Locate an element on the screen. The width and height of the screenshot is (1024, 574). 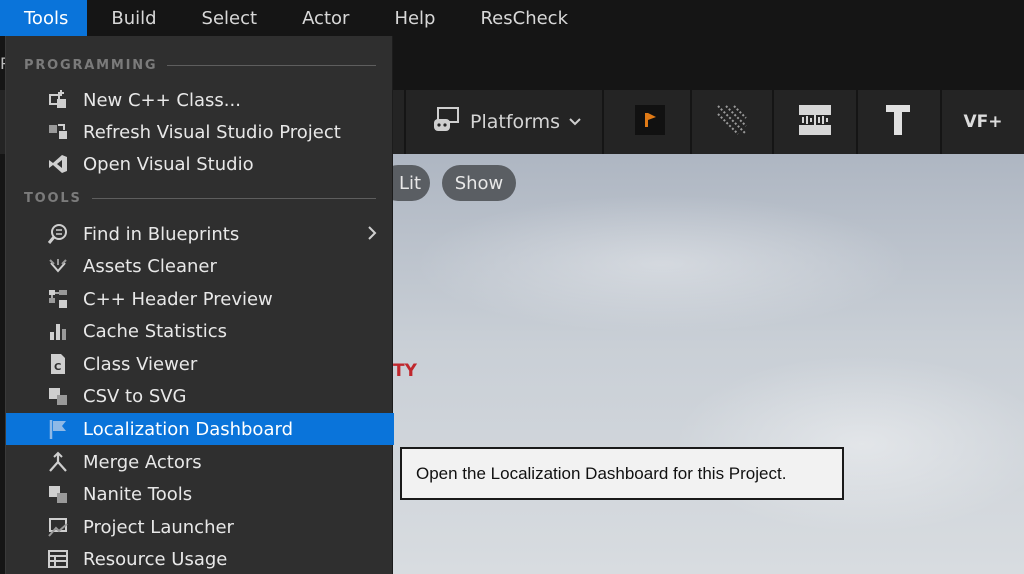
sequencer-button is located at coordinates (650, 122).